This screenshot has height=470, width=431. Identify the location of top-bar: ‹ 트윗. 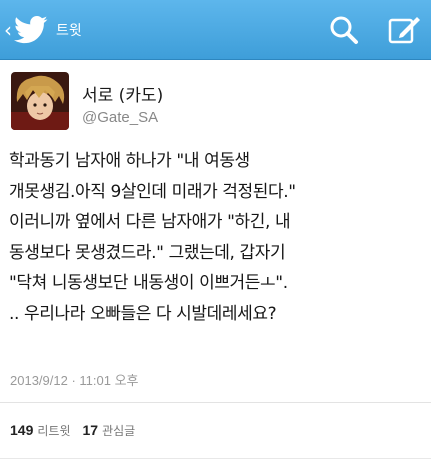
(215, 30).